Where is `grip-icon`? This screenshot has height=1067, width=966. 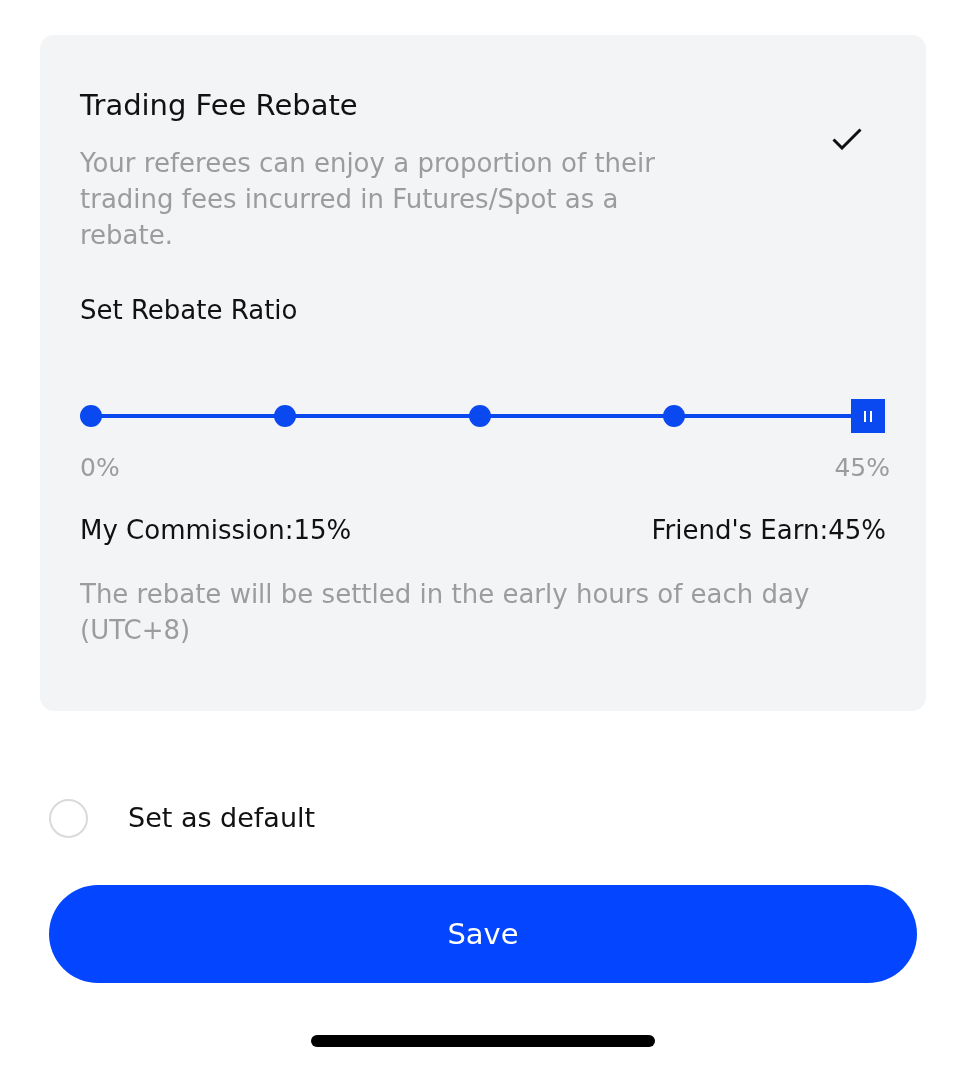
grip-icon is located at coordinates (868, 416).